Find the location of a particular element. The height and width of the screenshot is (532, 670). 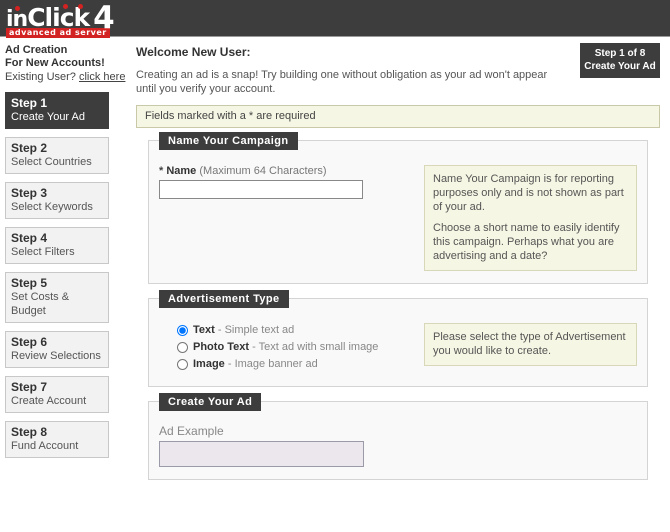

campaign-name-label-text: Name is located at coordinates (181, 171).